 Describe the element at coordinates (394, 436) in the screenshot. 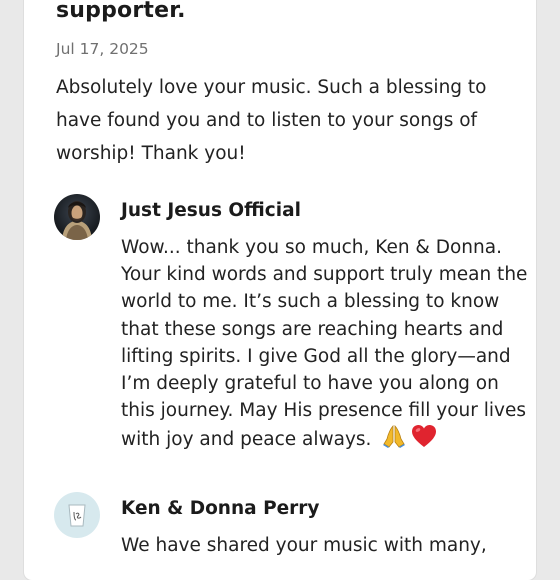

I see `praying-hands-icon` at that location.